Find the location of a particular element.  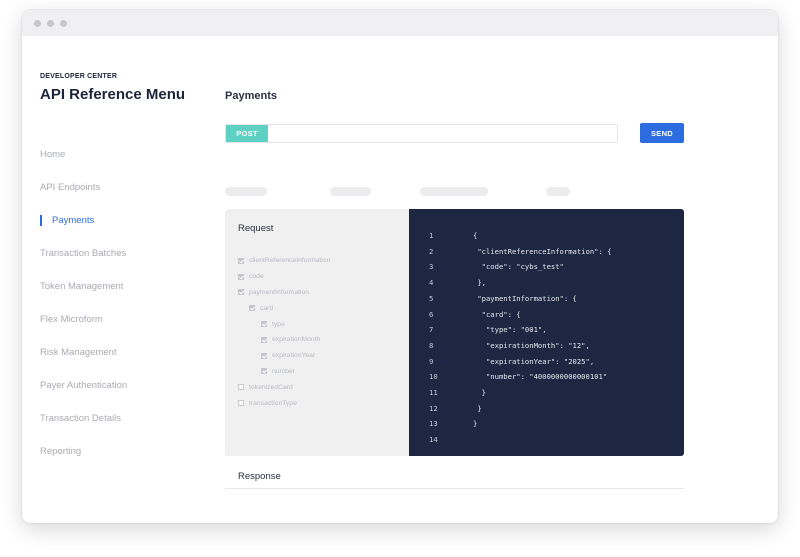

field-row: expirationMonth is located at coordinates (284, 340).